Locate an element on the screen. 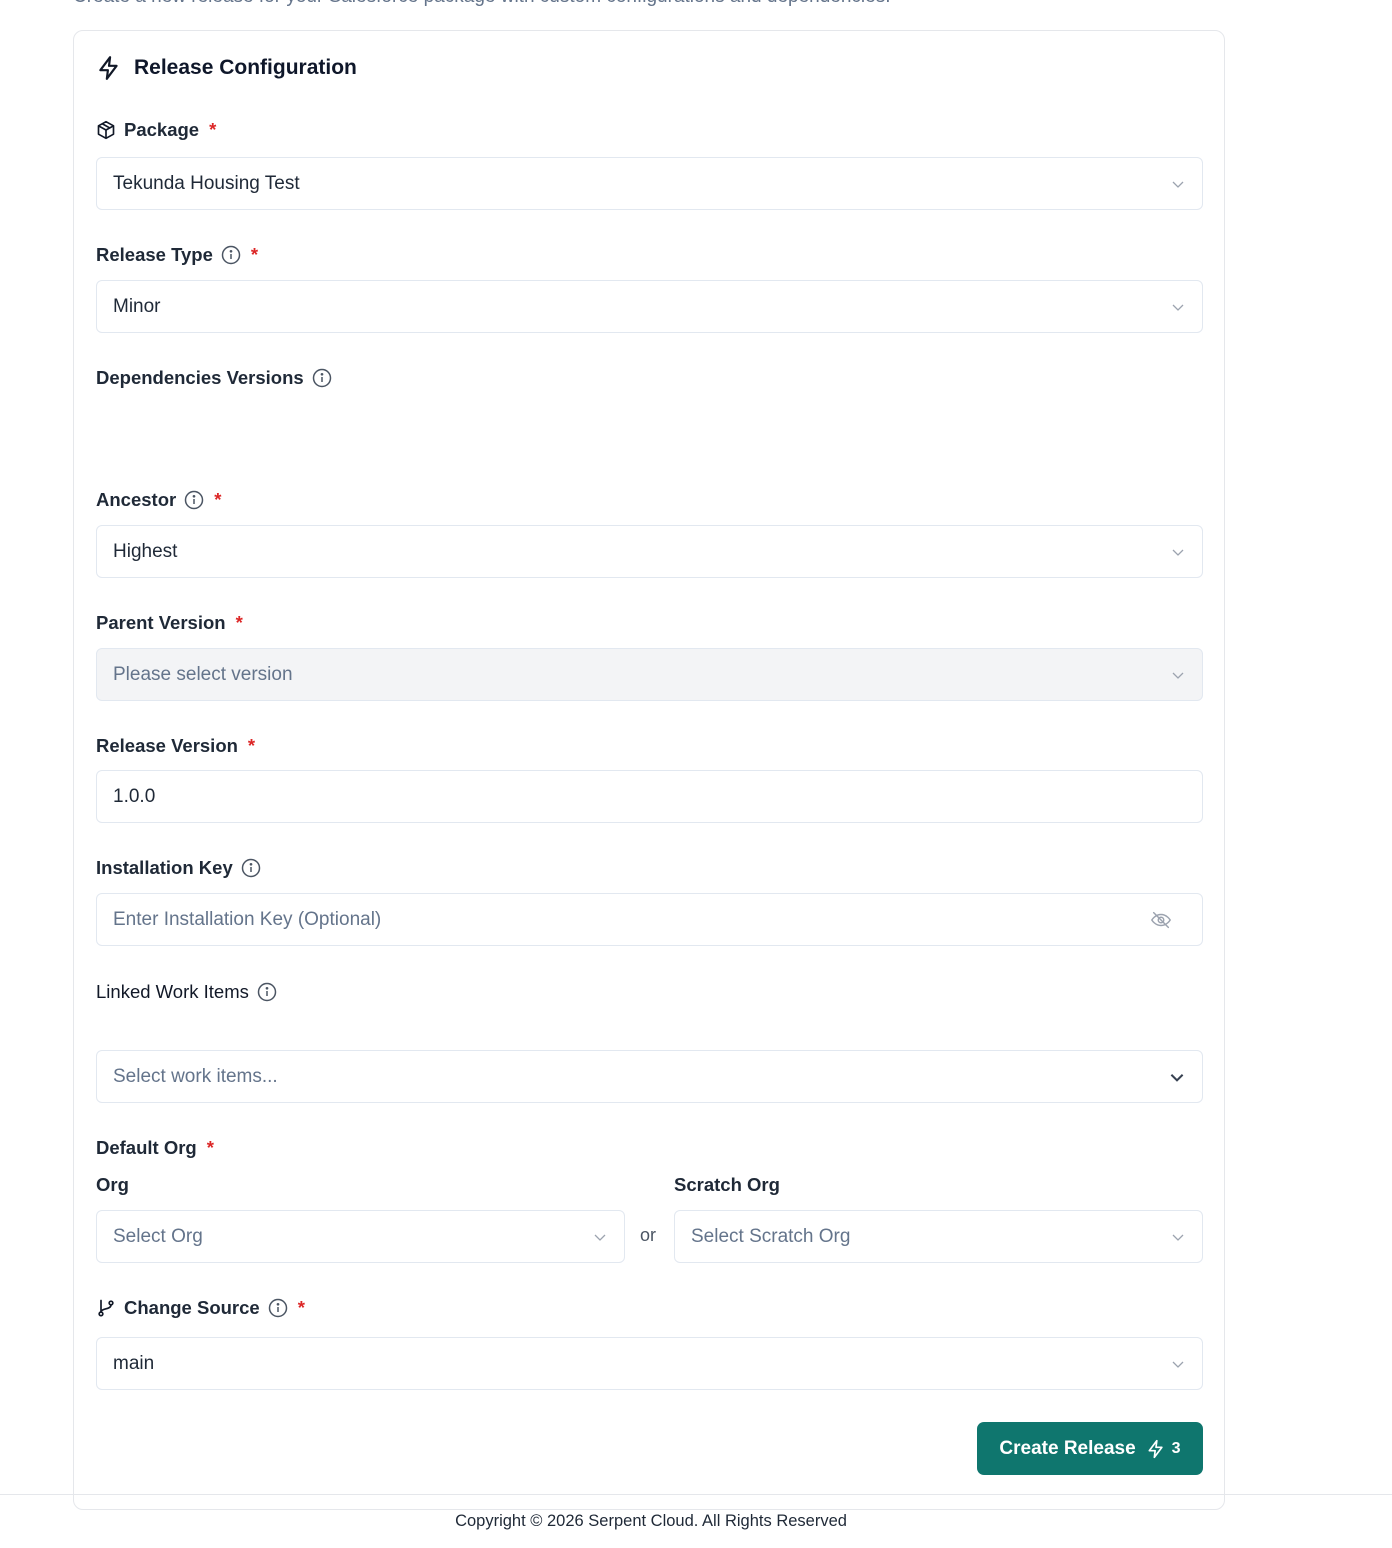  ancestor-label: Ancestor * is located at coordinates (158, 500).